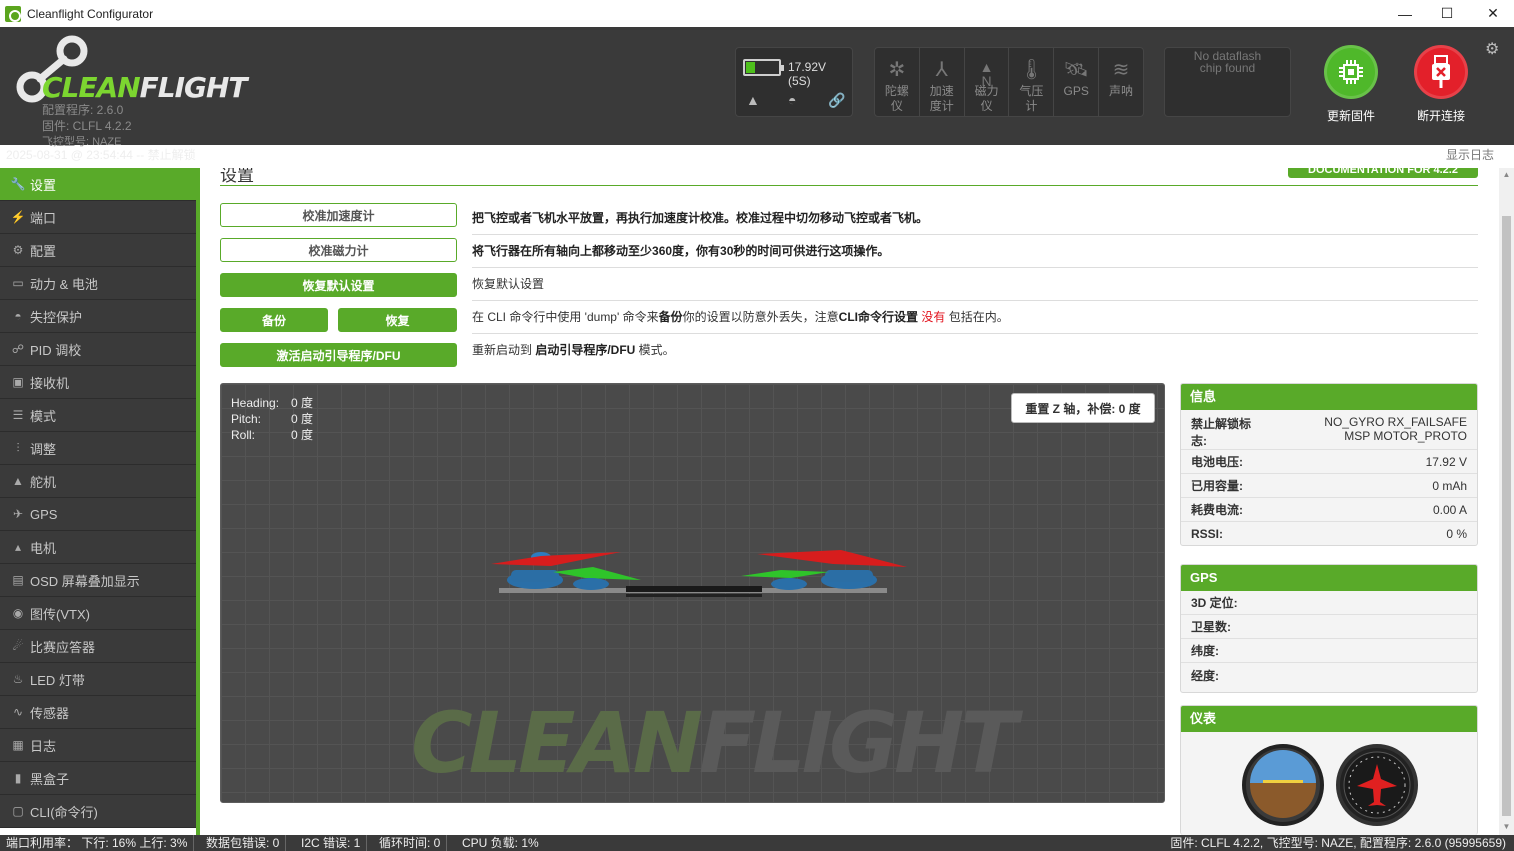 The image size is (1514, 851). What do you see at coordinates (1077, 82) in the screenshot?
I see `sensor-gps: 🛰 GPS` at bounding box center [1077, 82].